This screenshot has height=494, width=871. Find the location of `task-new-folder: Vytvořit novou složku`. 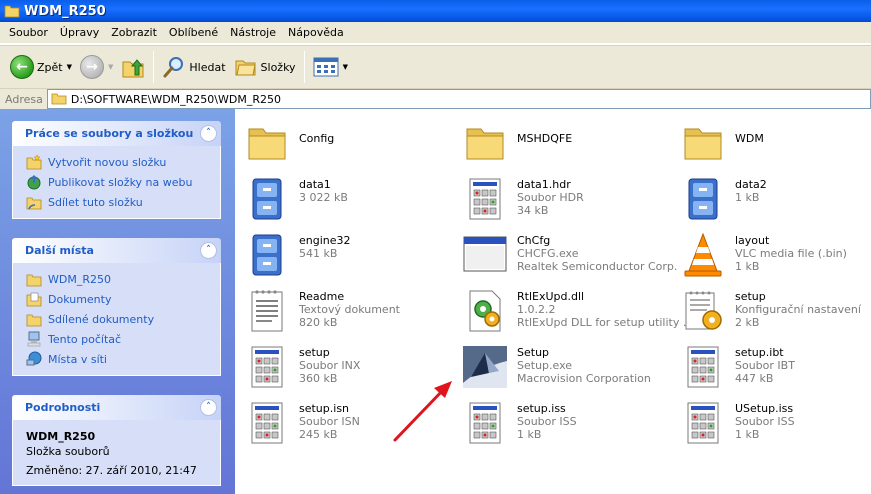

task-new-folder: Vytvořit novou složku is located at coordinates (123, 162).